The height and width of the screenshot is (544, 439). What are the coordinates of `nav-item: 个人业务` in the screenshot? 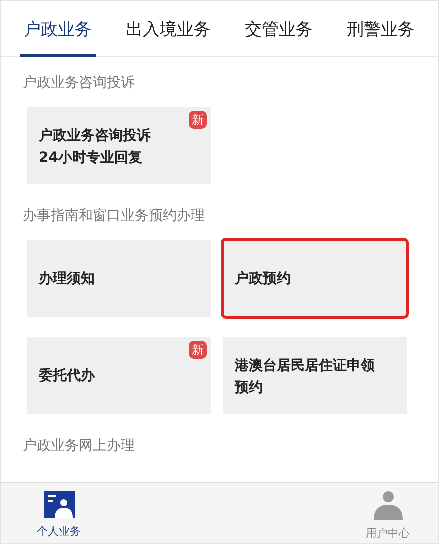 It's located at (59, 513).